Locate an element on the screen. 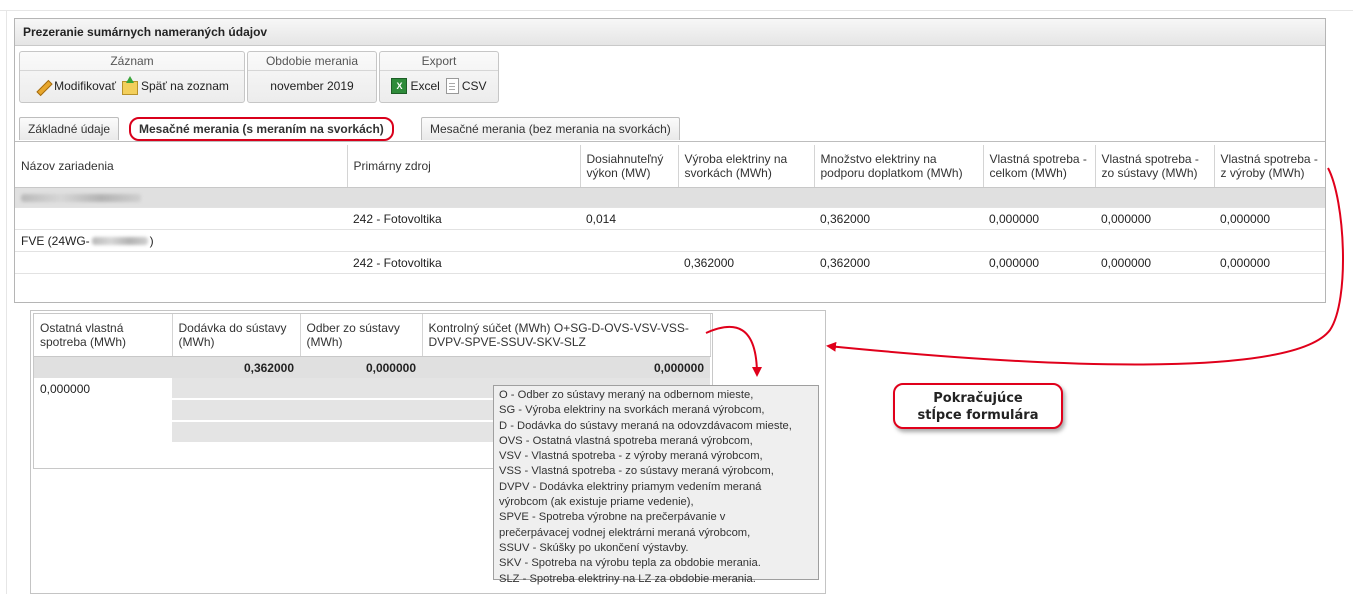 The width and height of the screenshot is (1353, 594). control-sum-arrow is located at coordinates (733, 351).